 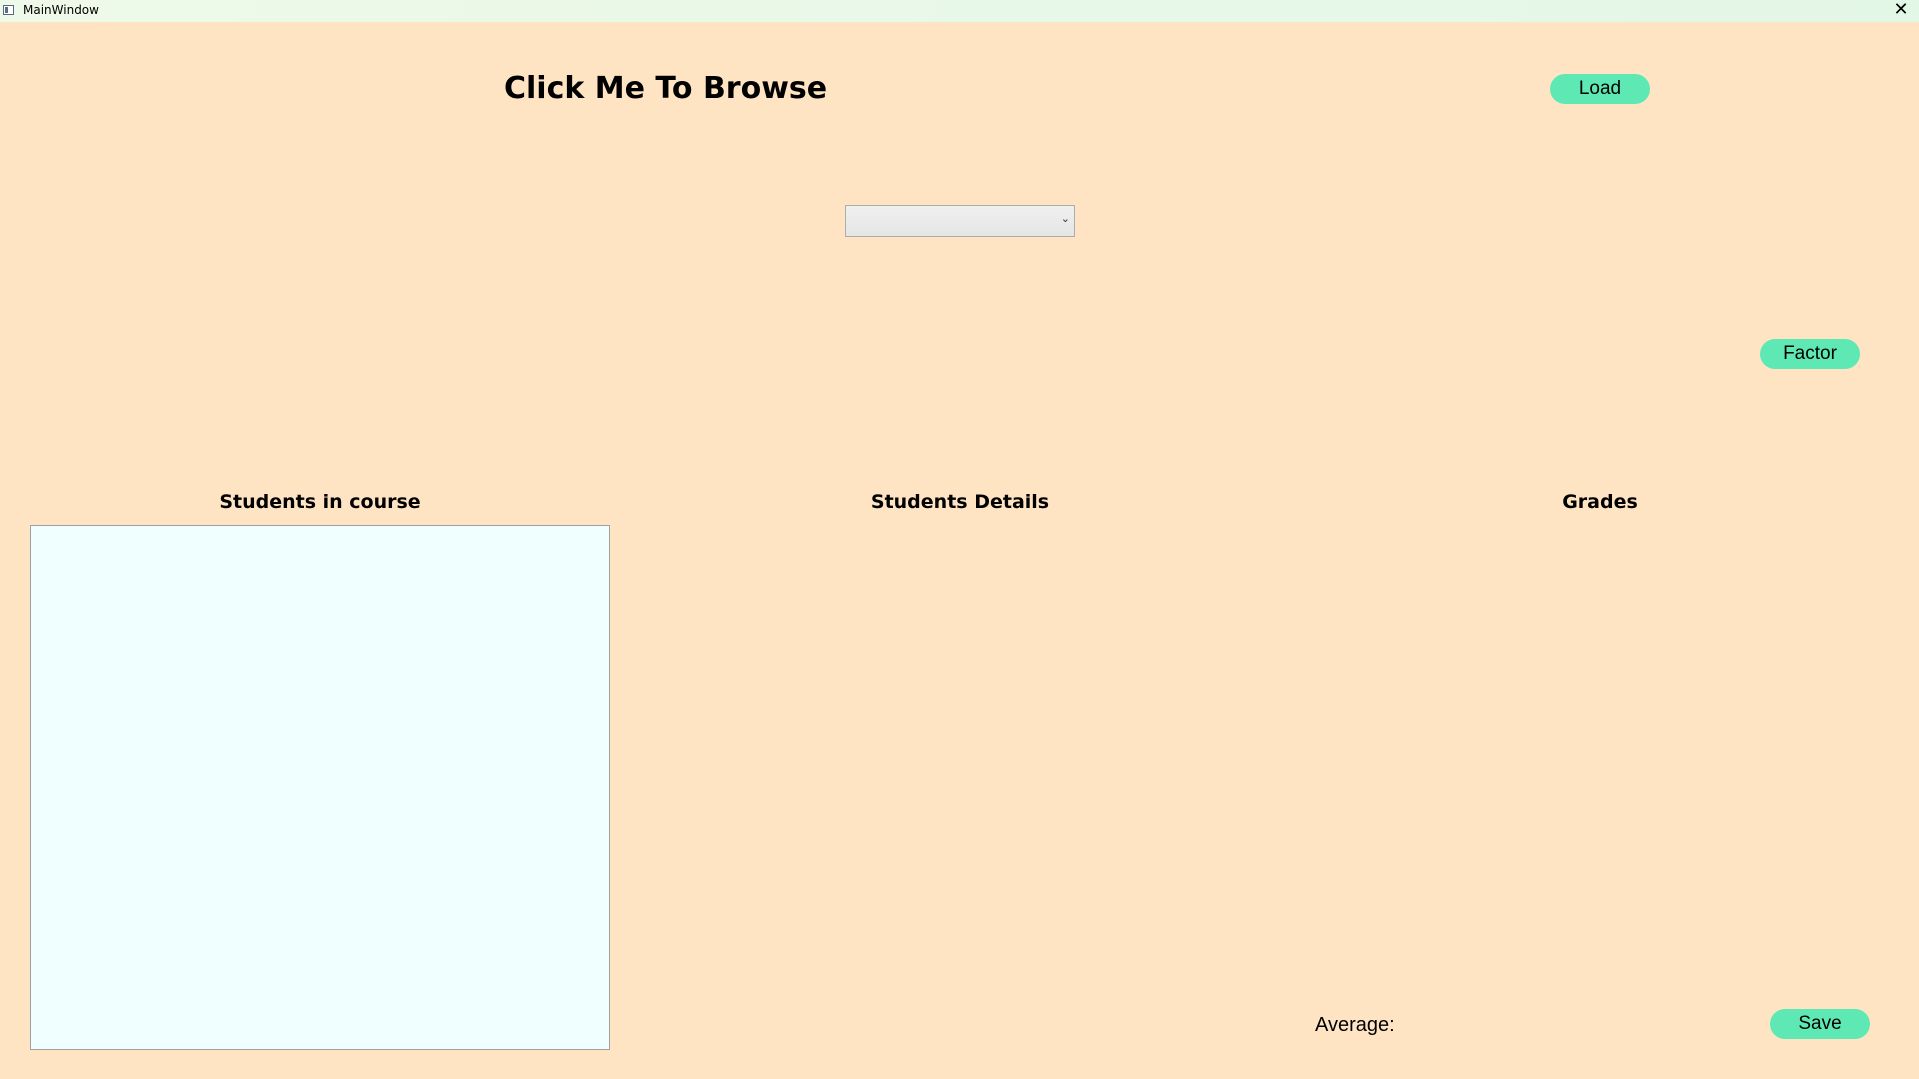 I want to click on browse-label: Click Me To Browse, so click(x=665, y=88).